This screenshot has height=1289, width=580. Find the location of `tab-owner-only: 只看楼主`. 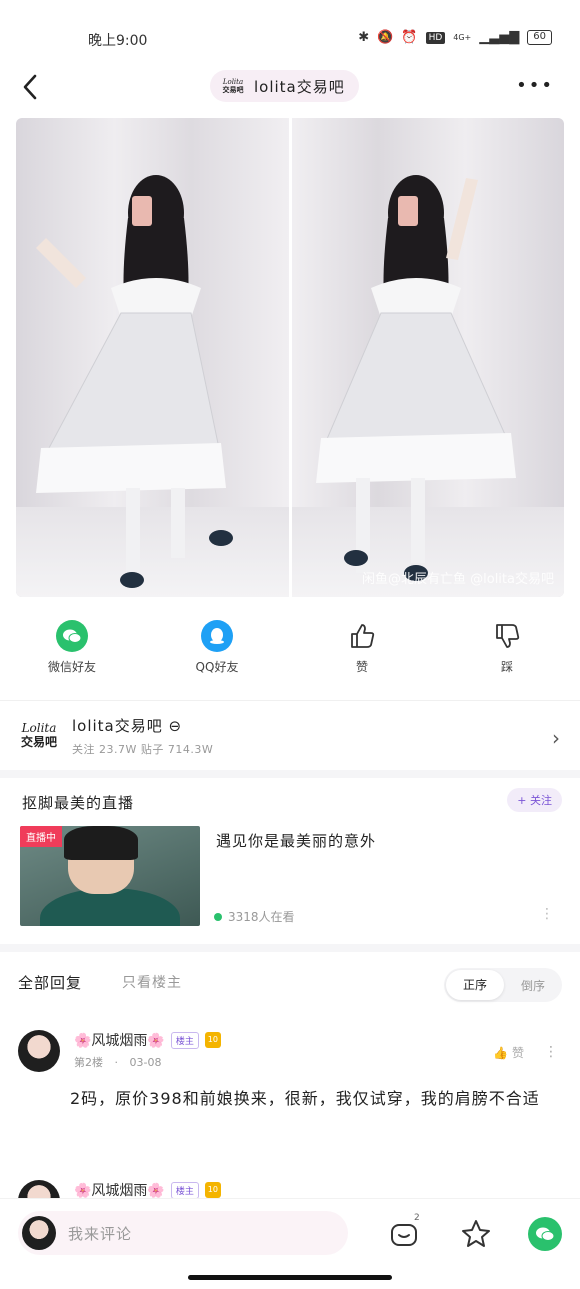

tab-owner-only: 只看楼主 is located at coordinates (152, 982).